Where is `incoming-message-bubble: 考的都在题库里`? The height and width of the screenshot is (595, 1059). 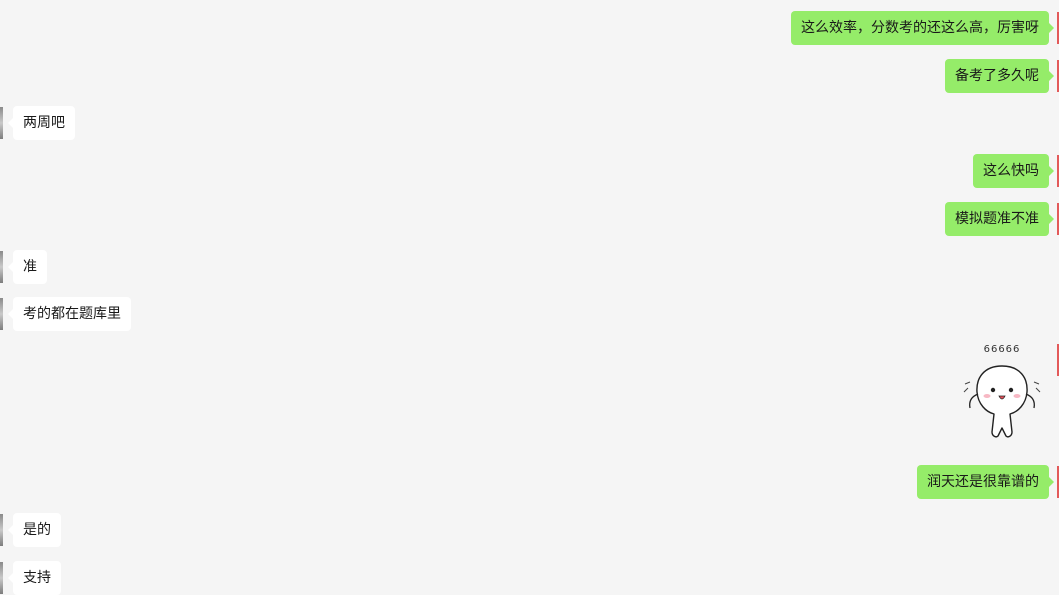
incoming-message-bubble: 考的都在题库里 is located at coordinates (69, 314).